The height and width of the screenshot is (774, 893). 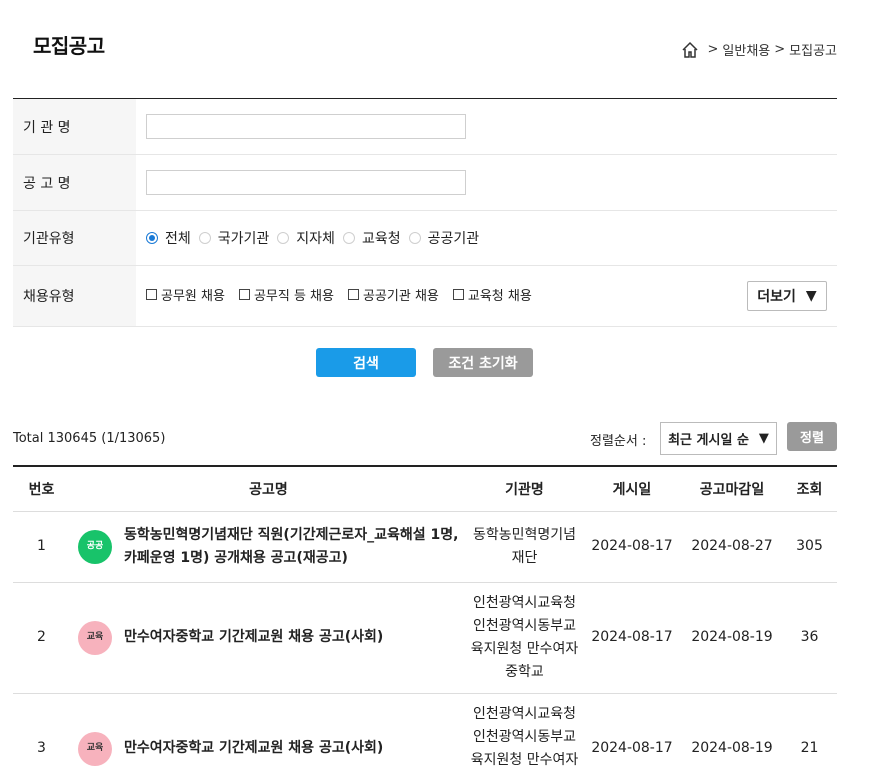 I want to click on radio-label: 전체, so click(x=178, y=239).